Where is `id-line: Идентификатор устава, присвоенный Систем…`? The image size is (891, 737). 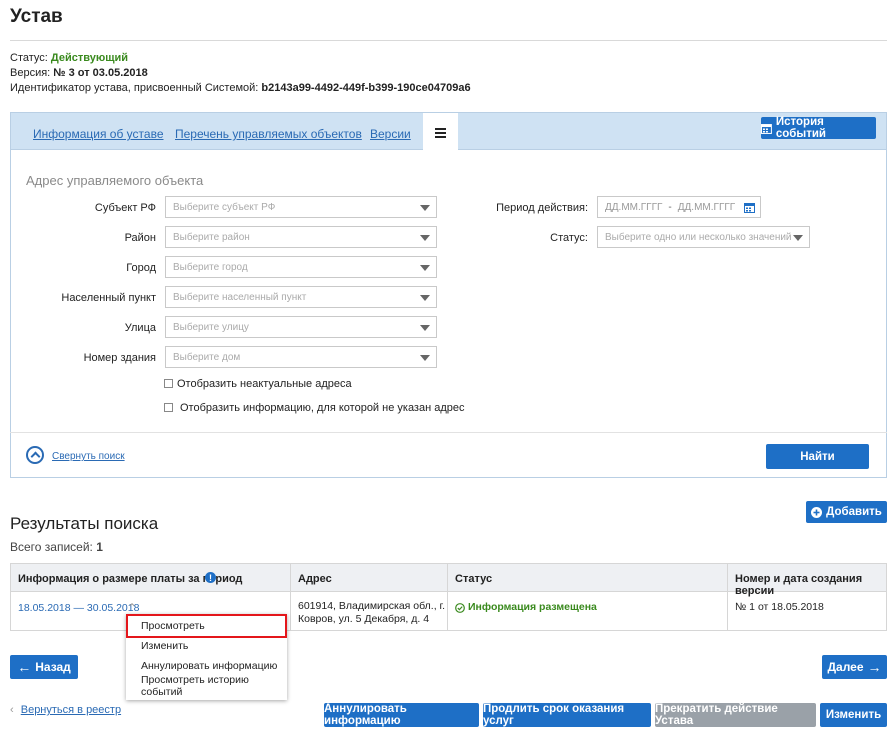
id-line: Идентификатор устава, присвоенный Систем… is located at coordinates (240, 88).